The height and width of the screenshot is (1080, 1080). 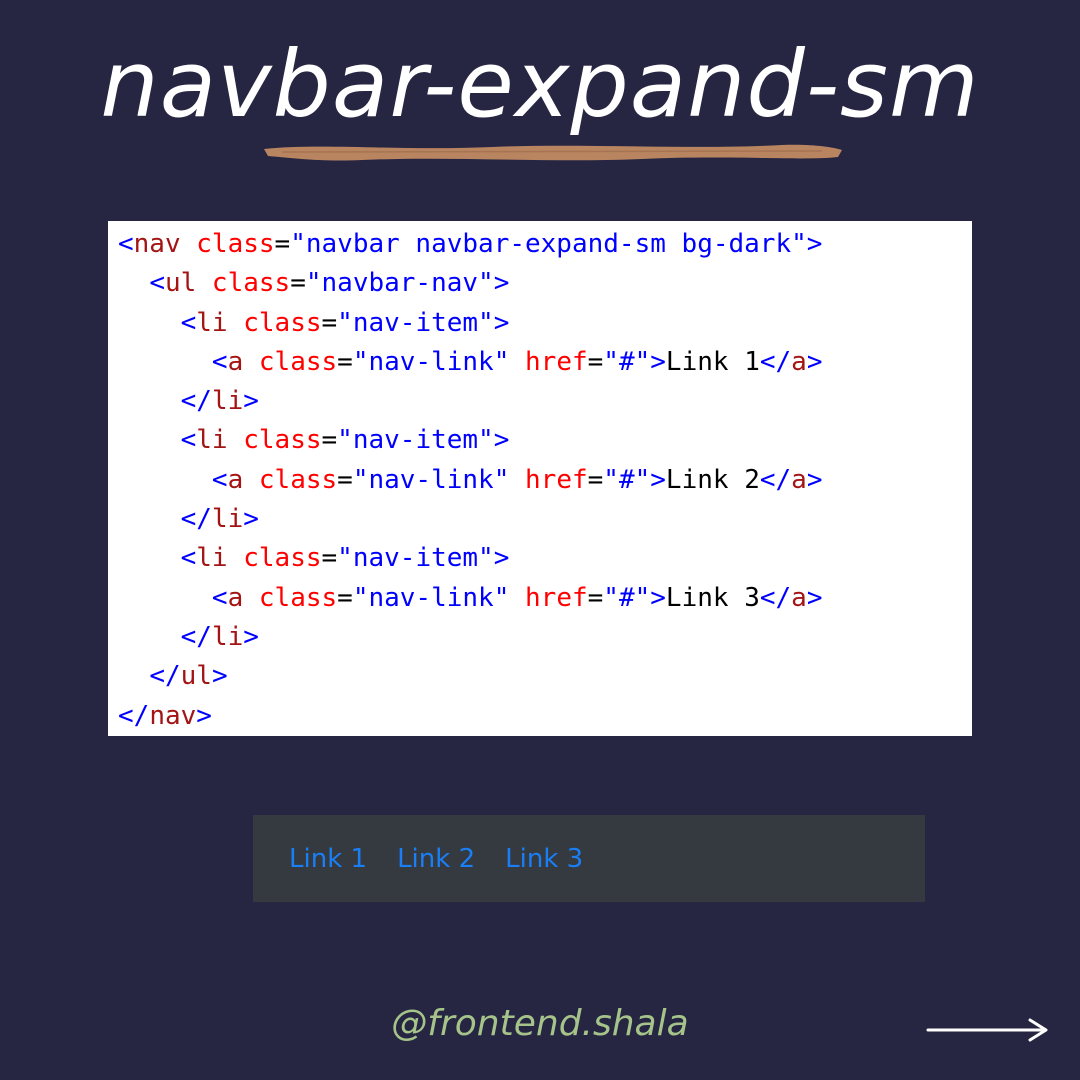 I want to click on demo-nav-link-1: Link 1, so click(x=328, y=859).